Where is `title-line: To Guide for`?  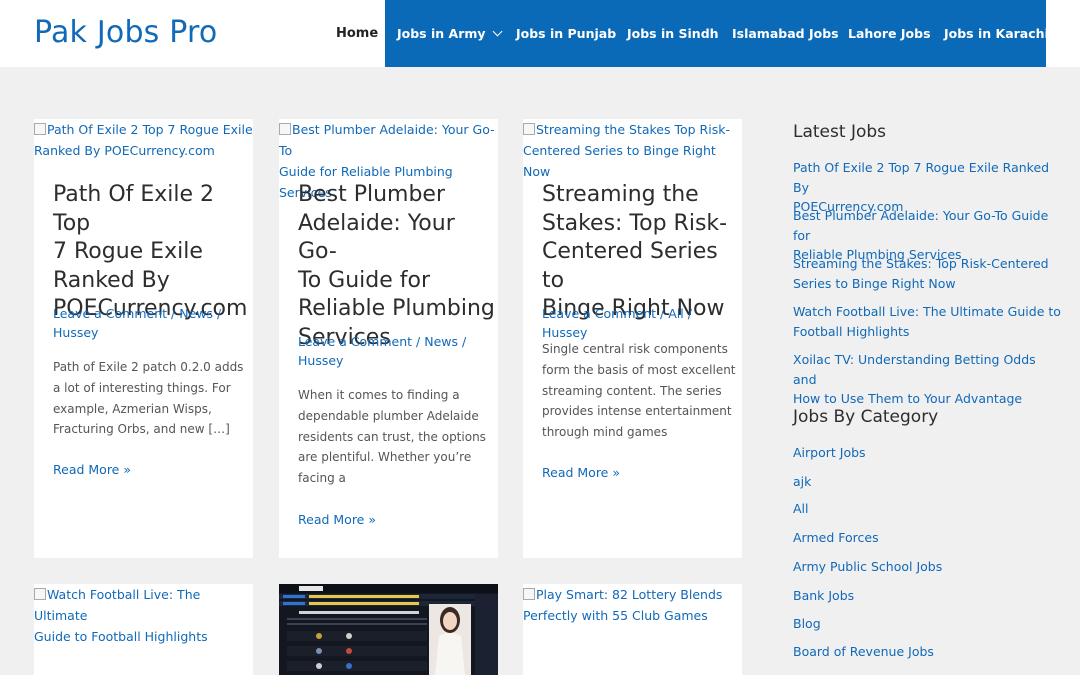 title-line: To Guide for is located at coordinates (364, 280).